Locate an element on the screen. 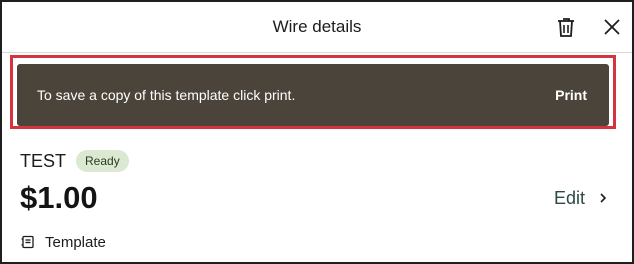 Image resolution: width=634 pixels, height=264 pixels. wire-type-row: Template is located at coordinates (63, 242).